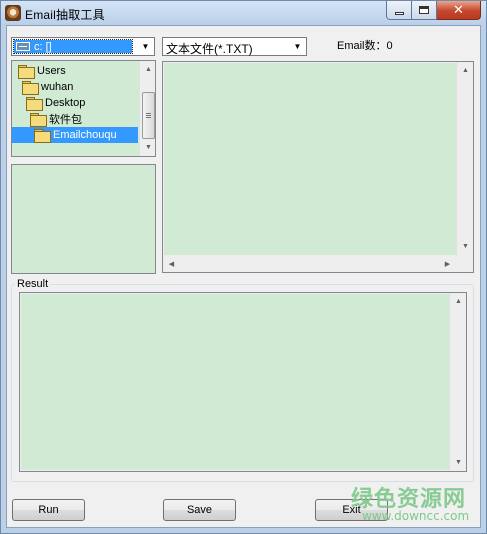  I want to click on tree-item-emailchouqu: Emailchouqu, so click(75, 135).